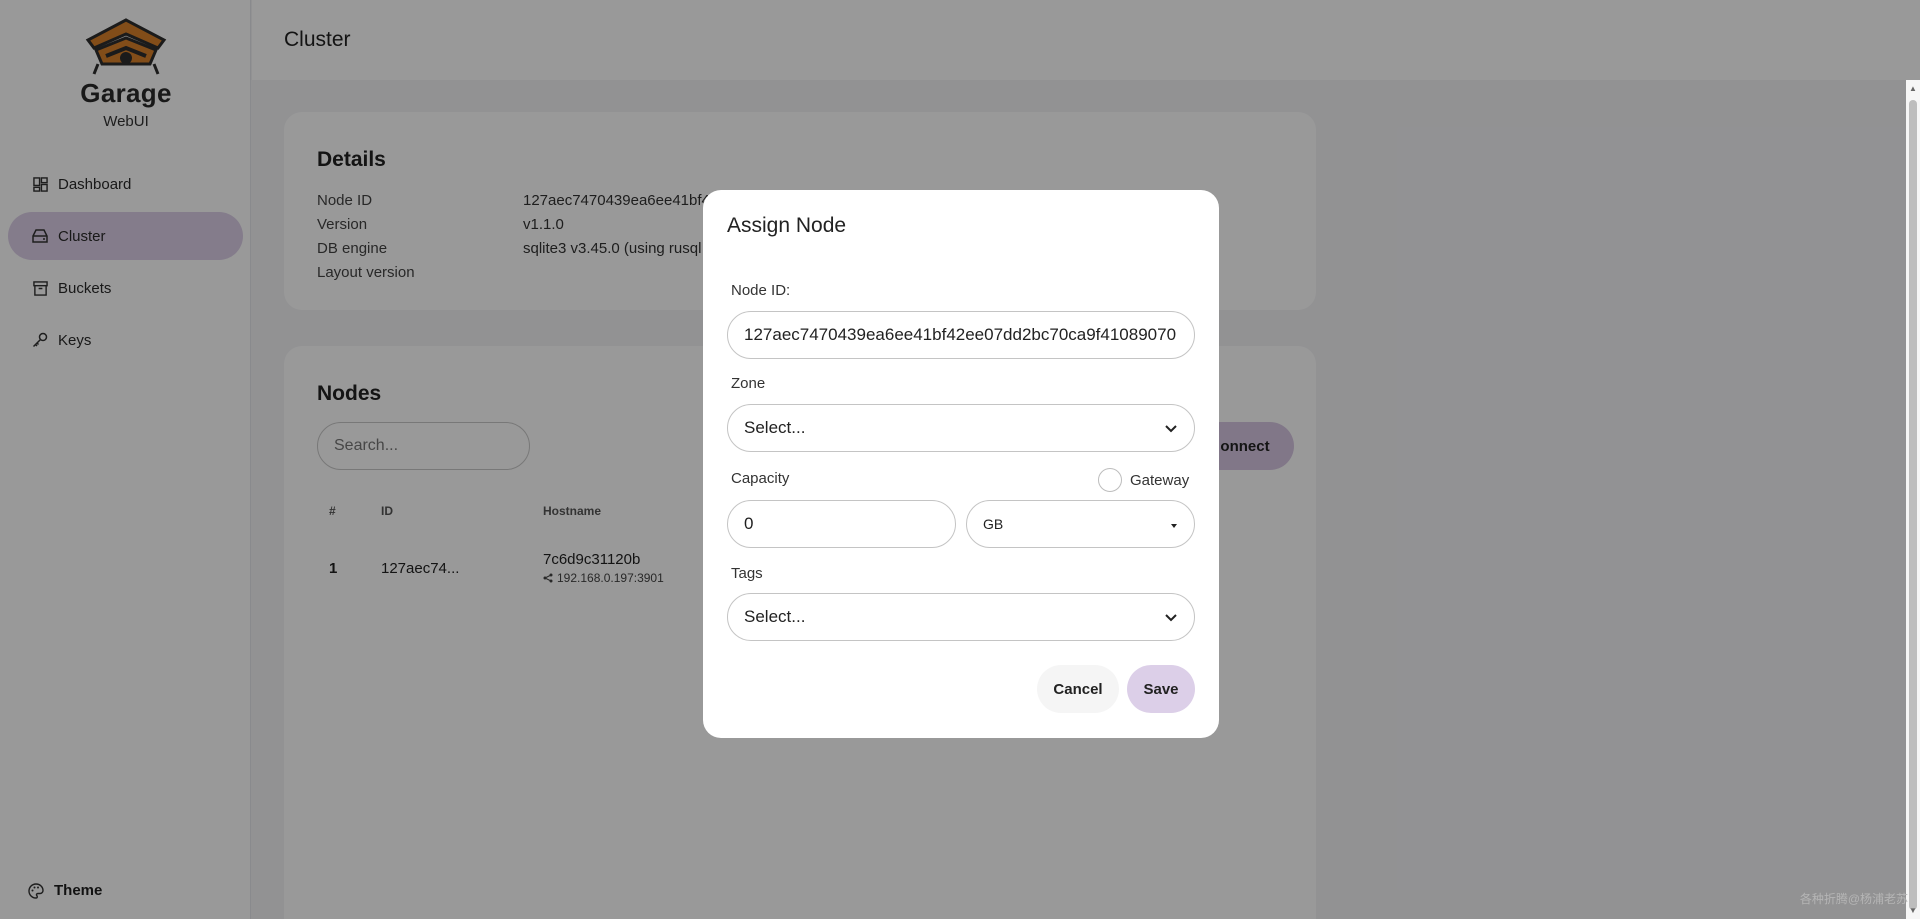 The image size is (1920, 919). I want to click on capacity-unit-value: GB, so click(993, 524).